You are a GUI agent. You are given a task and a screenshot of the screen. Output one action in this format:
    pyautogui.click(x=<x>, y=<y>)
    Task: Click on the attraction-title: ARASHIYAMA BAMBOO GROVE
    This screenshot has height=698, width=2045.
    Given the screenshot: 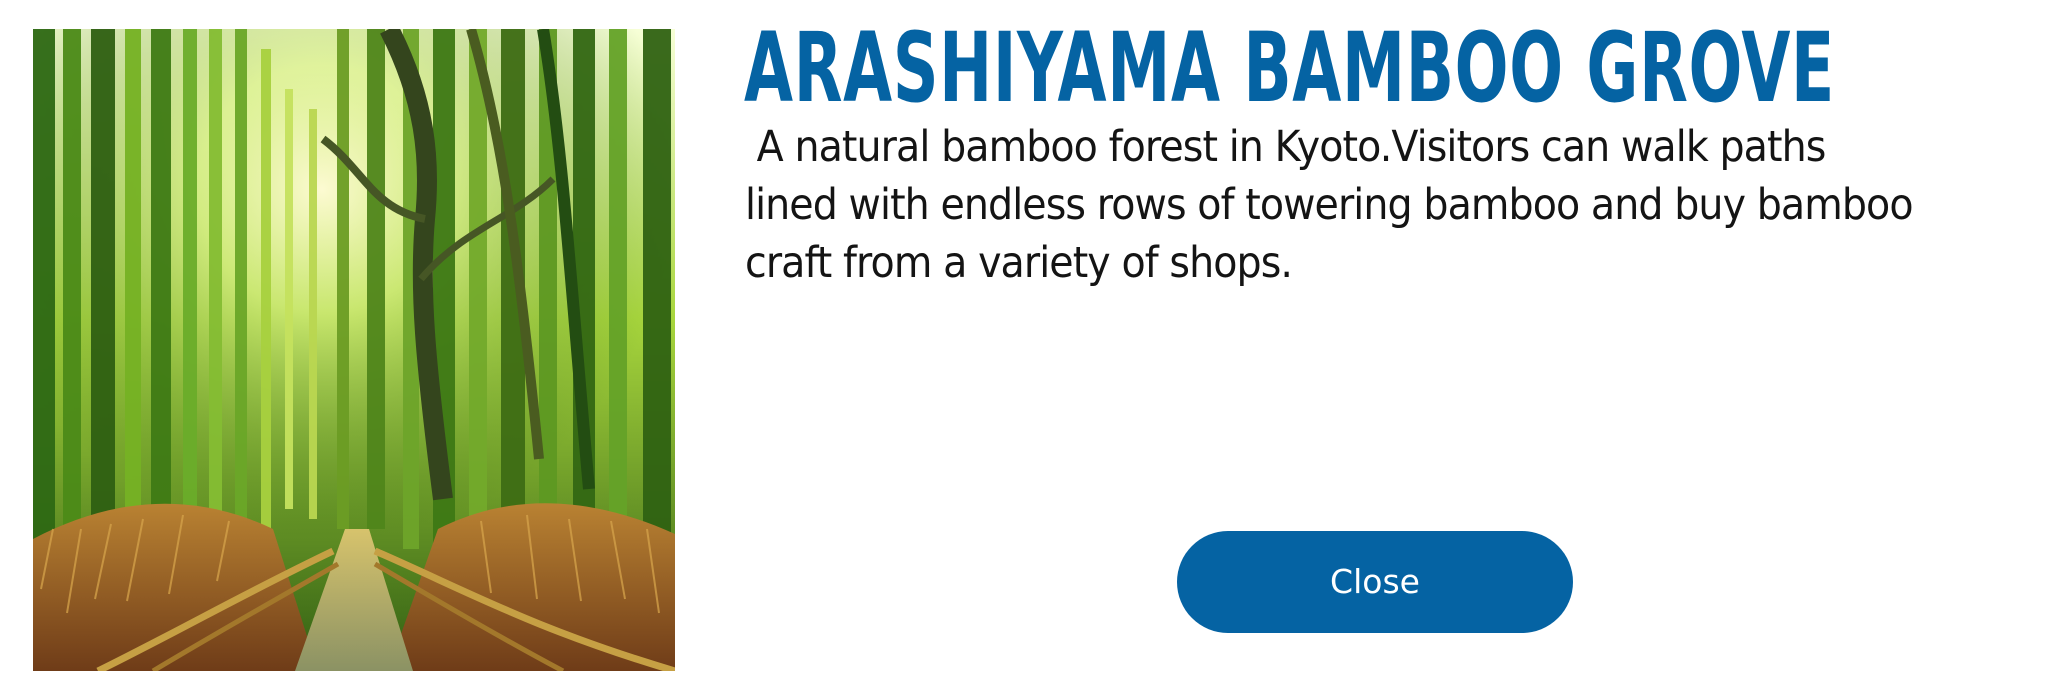 What is the action you would take?
    pyautogui.click(x=1290, y=68)
    